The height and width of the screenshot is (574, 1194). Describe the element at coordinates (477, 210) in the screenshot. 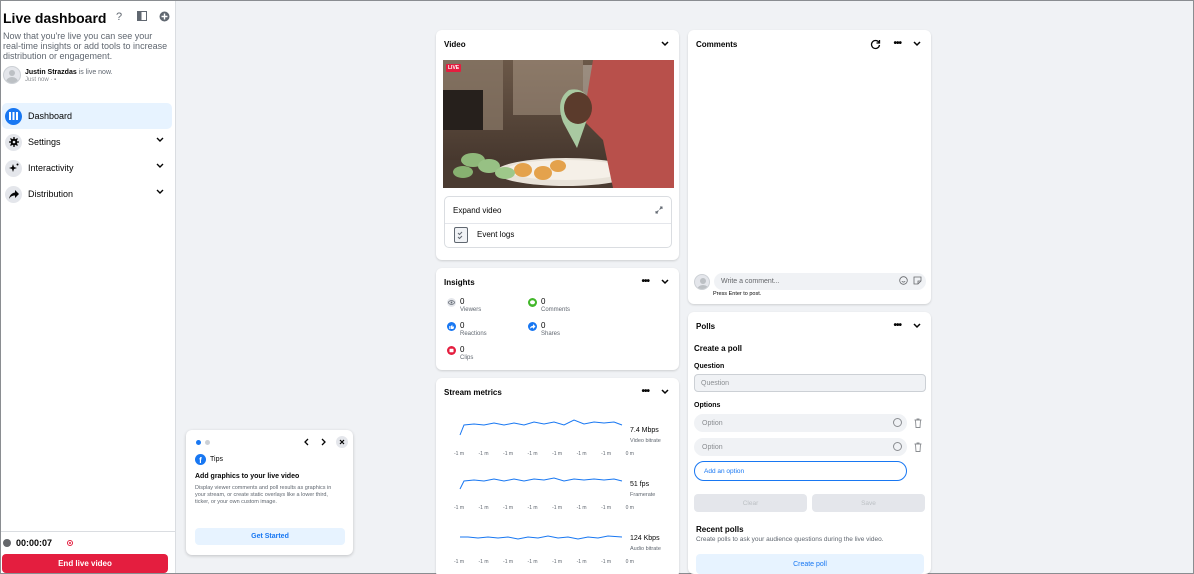

I see `expand-video-link: Expand video` at that location.